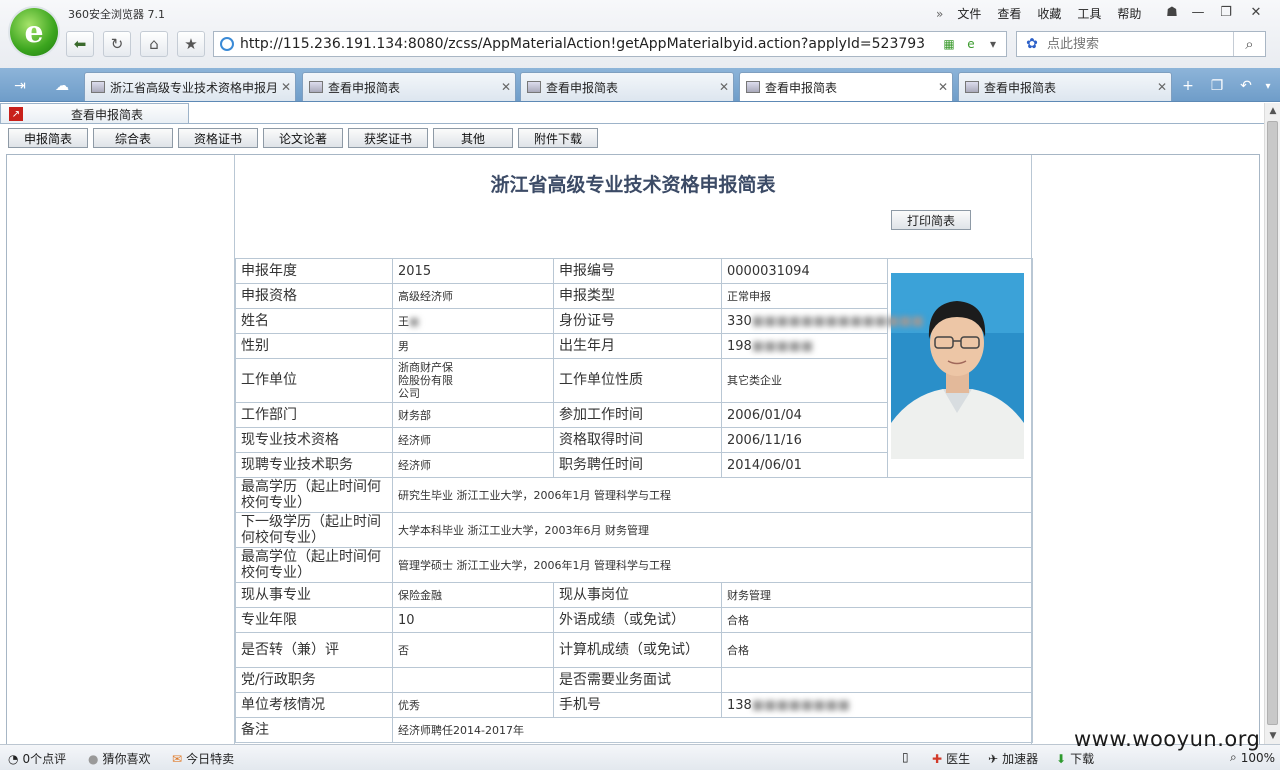 The height and width of the screenshot is (770, 1280). What do you see at coordinates (846, 86) in the screenshot?
I see `tab-4-active: 查看申报简表 ✕` at bounding box center [846, 86].